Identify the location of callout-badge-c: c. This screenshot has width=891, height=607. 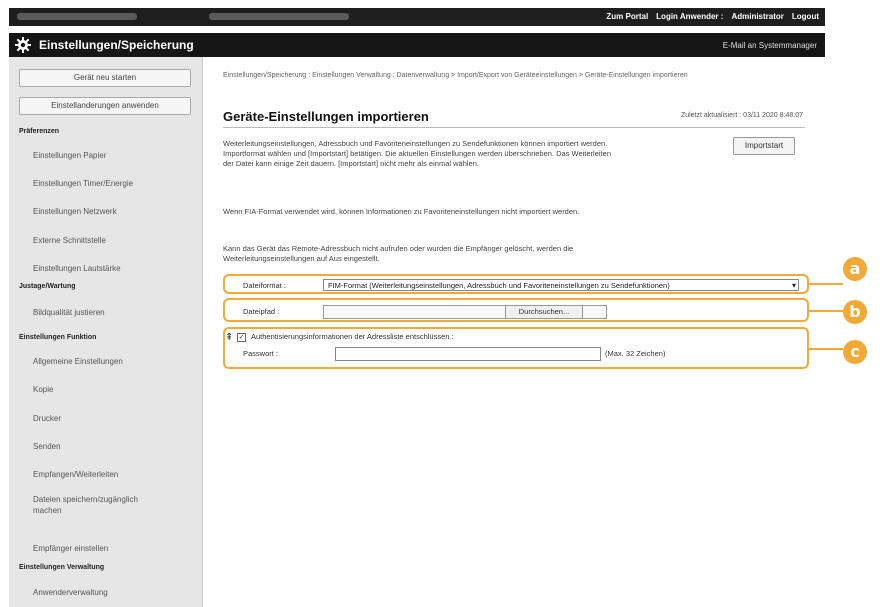
(855, 352).